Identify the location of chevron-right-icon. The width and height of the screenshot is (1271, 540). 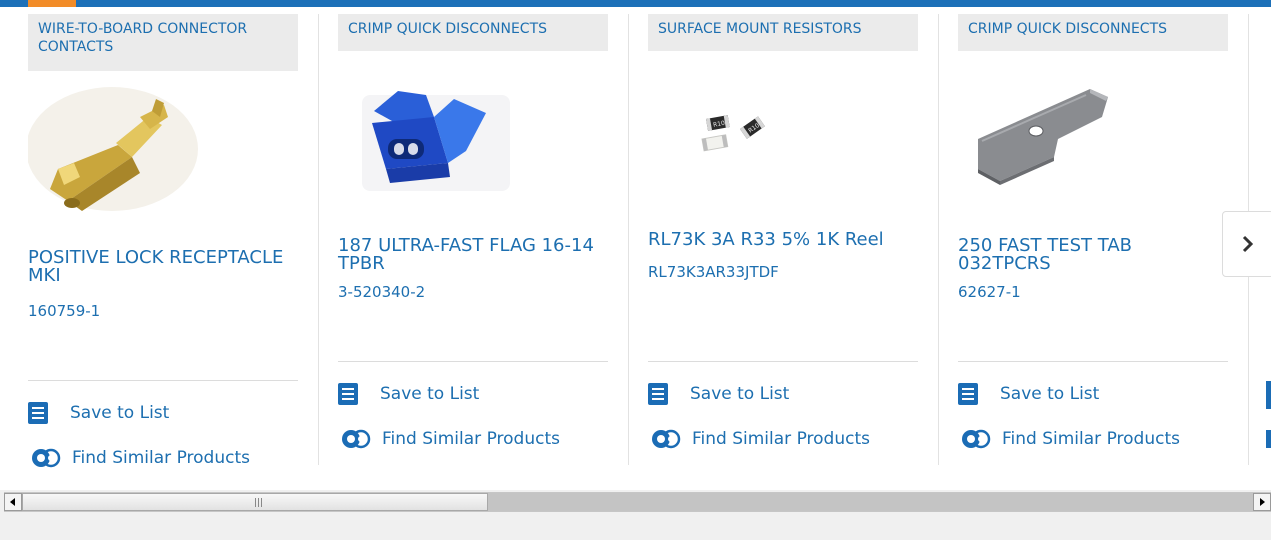
(1248, 244).